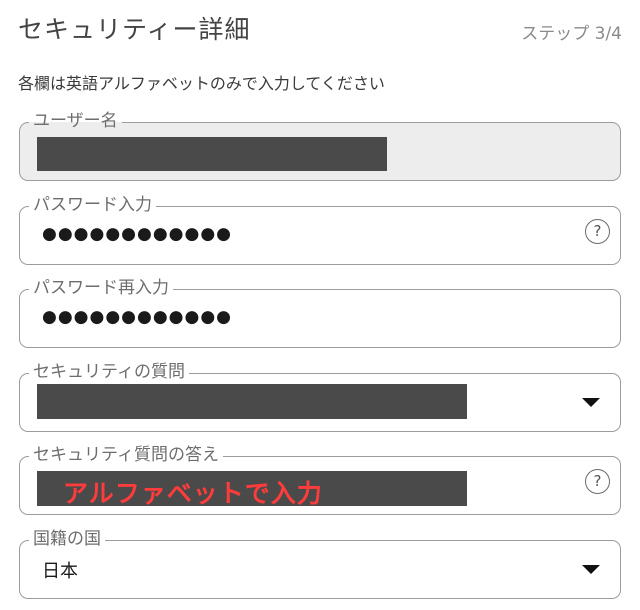 This screenshot has width=640, height=610. What do you see at coordinates (137, 234) in the screenshot?
I see `password-masked-value: ●●●●●●●●●●●●` at bounding box center [137, 234].